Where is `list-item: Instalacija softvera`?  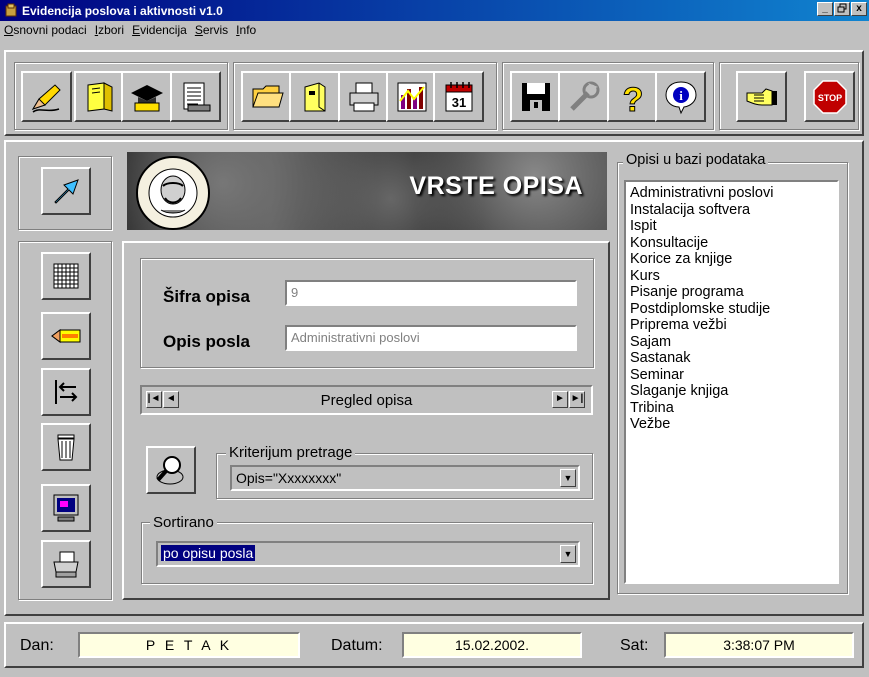 list-item: Instalacija softvera is located at coordinates (731, 210).